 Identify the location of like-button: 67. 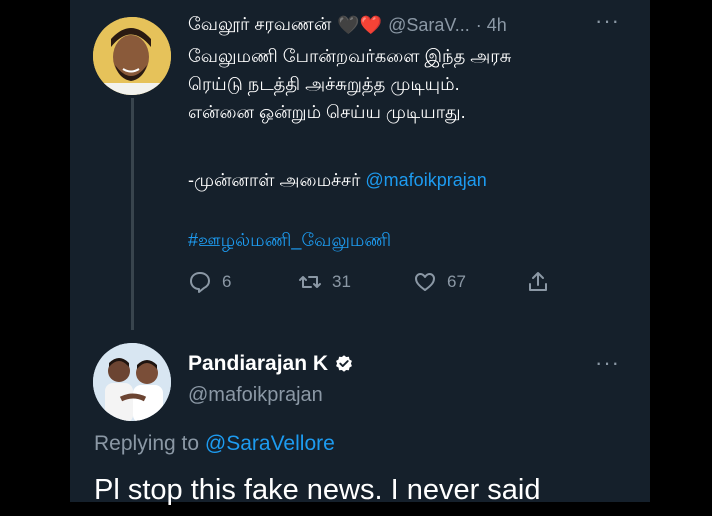
(439, 282).